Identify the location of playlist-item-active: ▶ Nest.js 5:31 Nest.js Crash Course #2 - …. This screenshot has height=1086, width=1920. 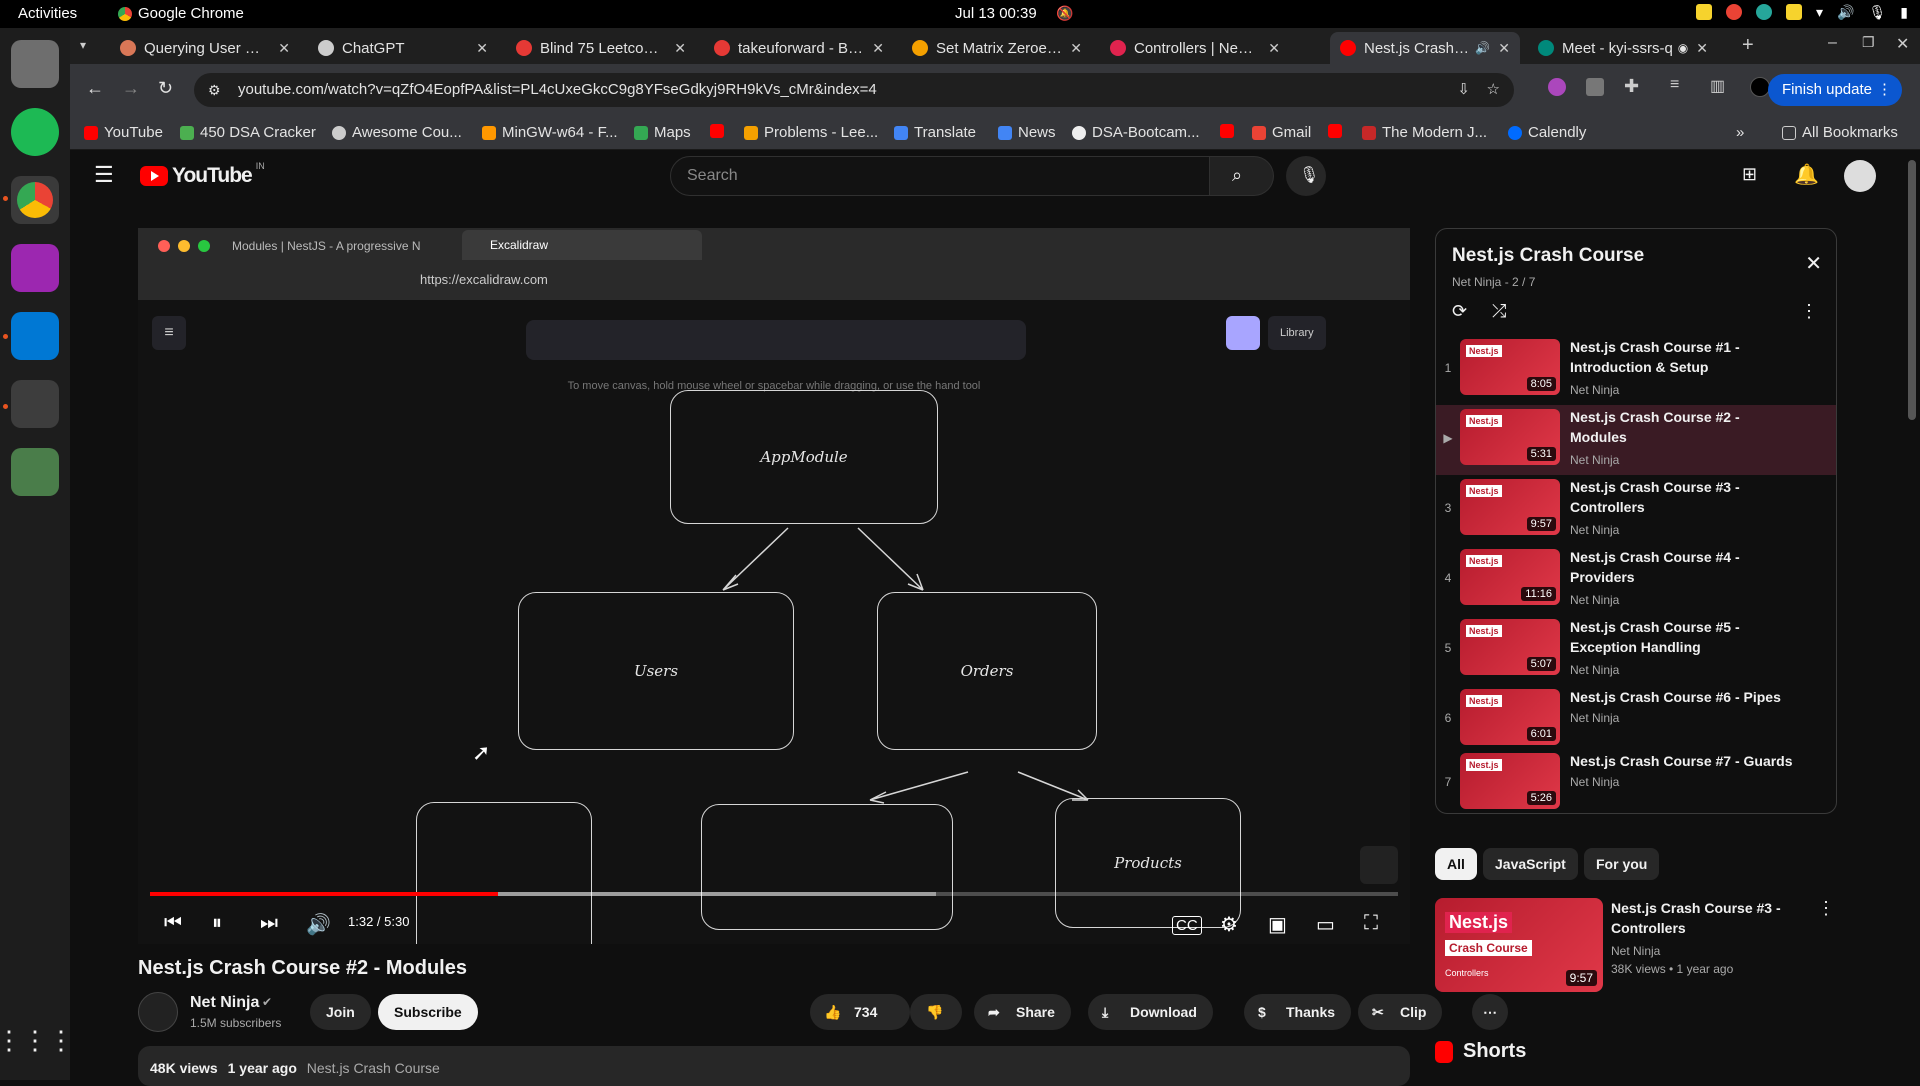
(1636, 440).